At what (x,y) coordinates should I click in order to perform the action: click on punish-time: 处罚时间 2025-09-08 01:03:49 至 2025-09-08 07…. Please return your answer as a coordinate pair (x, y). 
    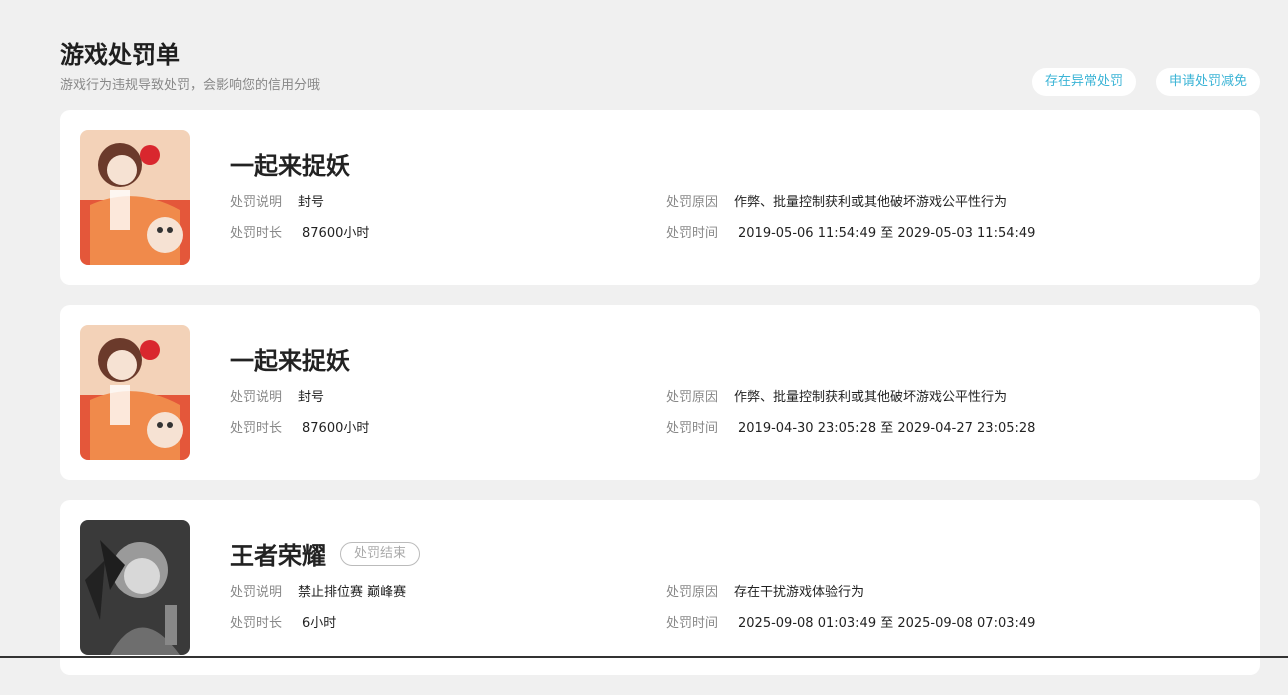
    Looking at the image, I should click on (850, 621).